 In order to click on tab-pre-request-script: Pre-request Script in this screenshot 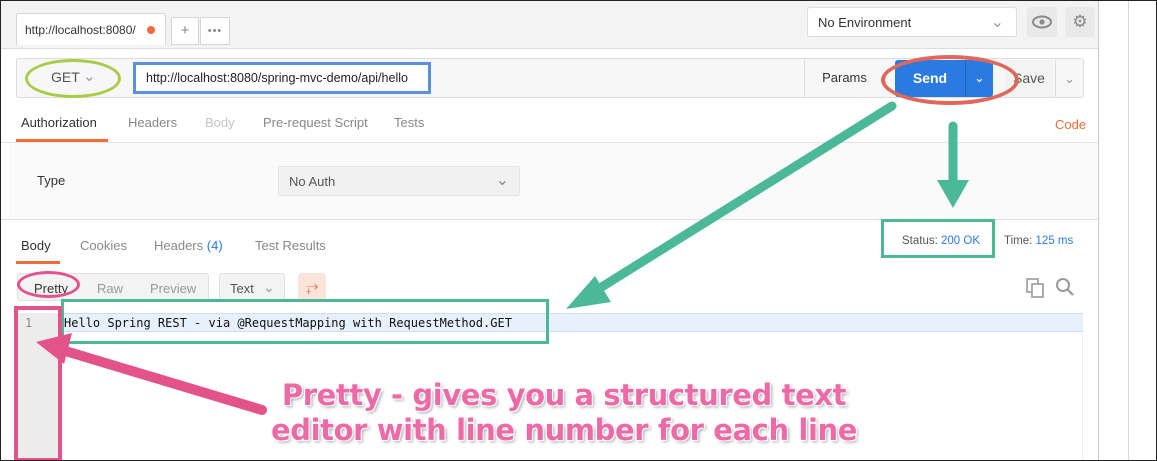, I will do `click(315, 122)`.